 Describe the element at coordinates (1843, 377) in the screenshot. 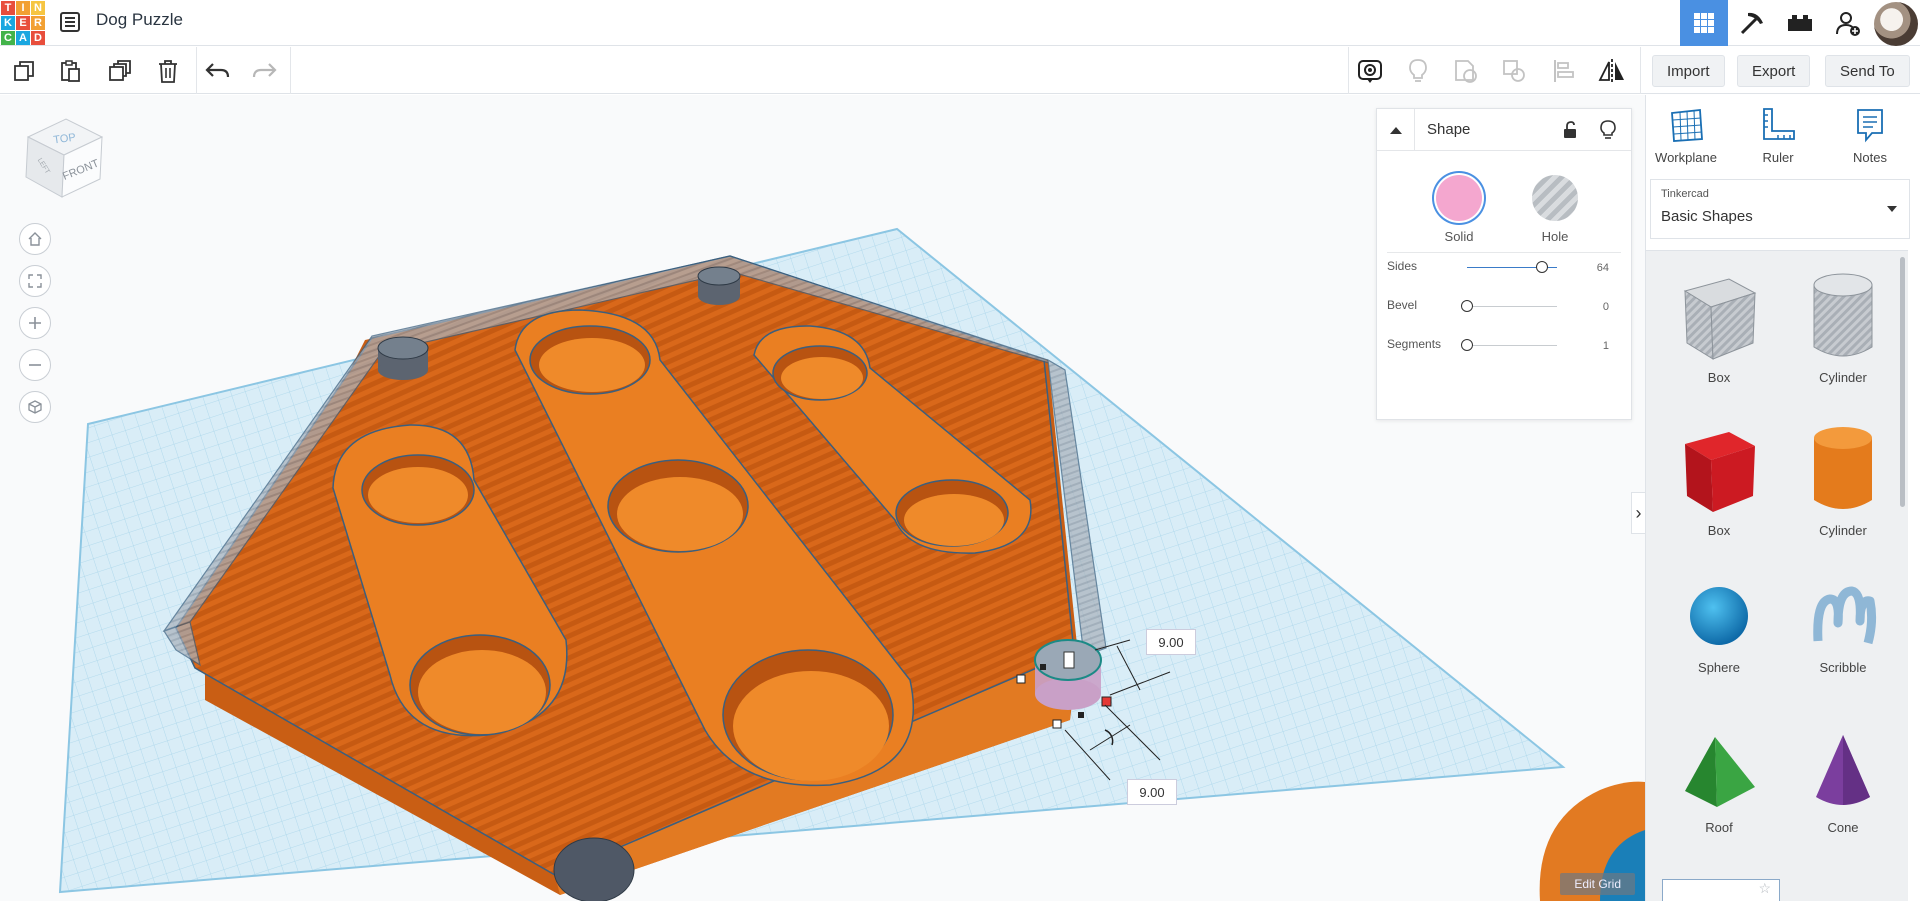

I see `shape-label: Cylinder` at that location.